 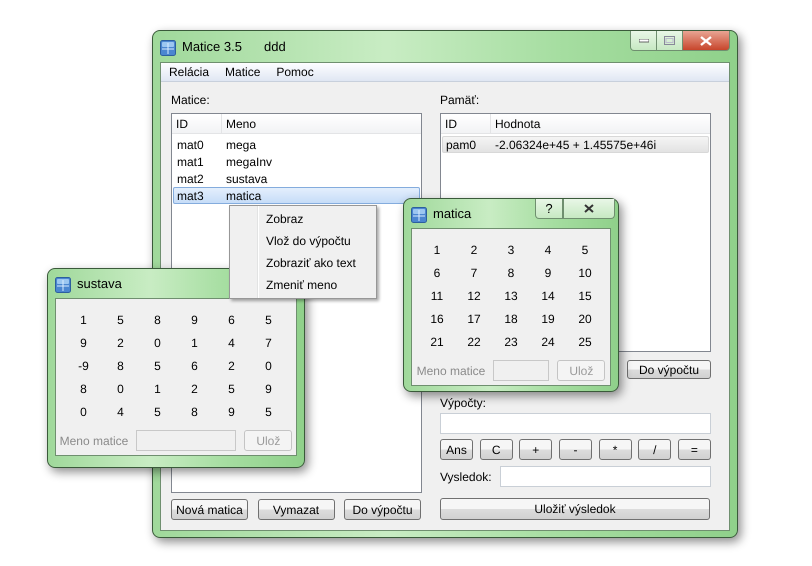 What do you see at coordinates (99, 283) in the screenshot?
I see `dialog-title: sustava` at bounding box center [99, 283].